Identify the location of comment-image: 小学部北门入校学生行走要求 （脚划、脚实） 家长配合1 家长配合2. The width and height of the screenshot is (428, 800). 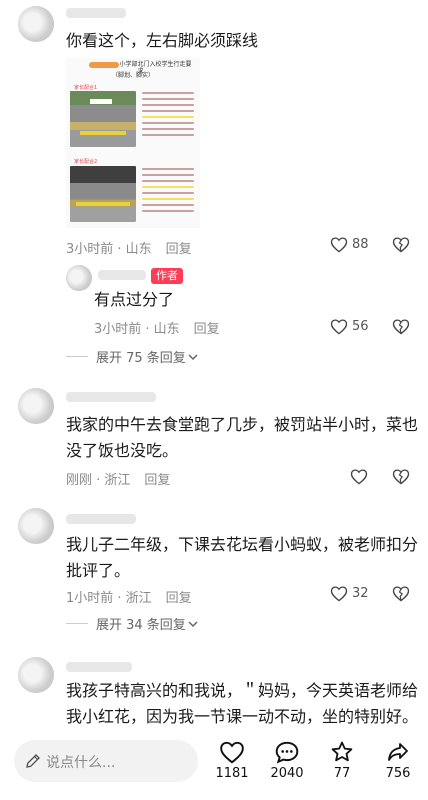
(133, 143).